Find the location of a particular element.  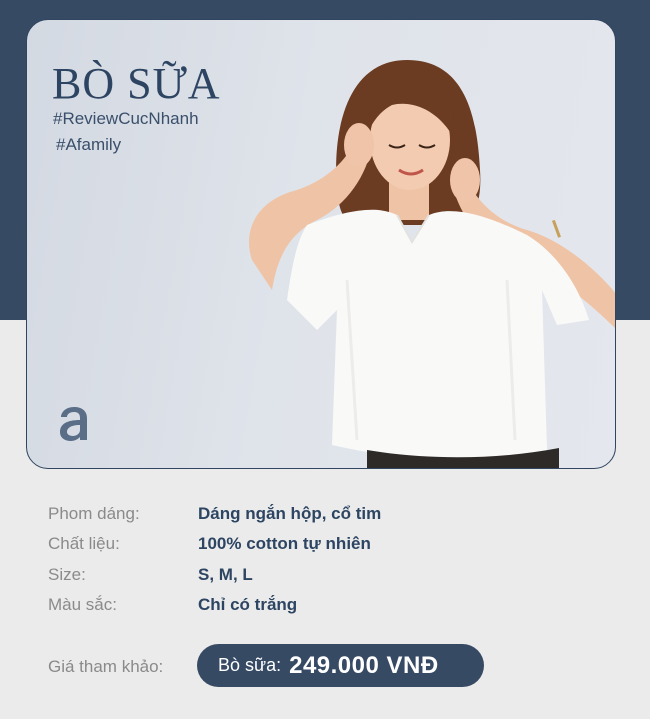

price-badge: Bò sữa: 249.000 VNĐ is located at coordinates (340, 665).